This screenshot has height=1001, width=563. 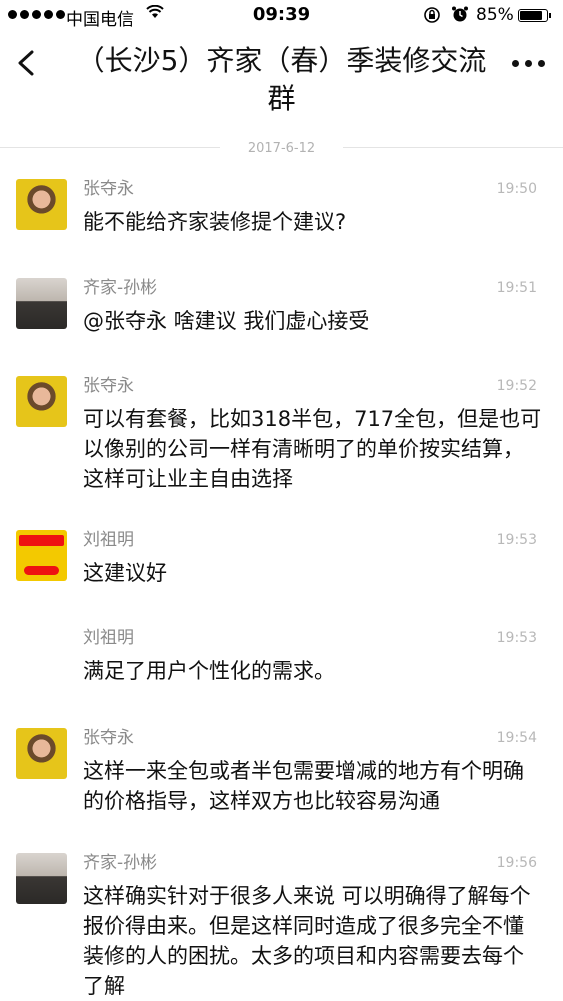 What do you see at coordinates (303, 786) in the screenshot?
I see `message-text: 这样一来全包或者半包需要增减的地方有个明确的价格指导，这样双方也比较容易沟通` at bounding box center [303, 786].